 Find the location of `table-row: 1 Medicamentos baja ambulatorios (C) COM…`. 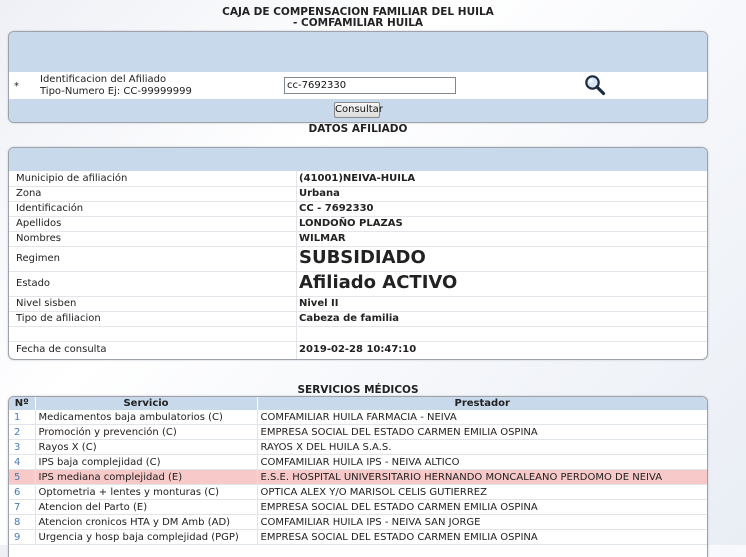

table-row: 1 Medicamentos baja ambulatorios (C) COM… is located at coordinates (358, 417).